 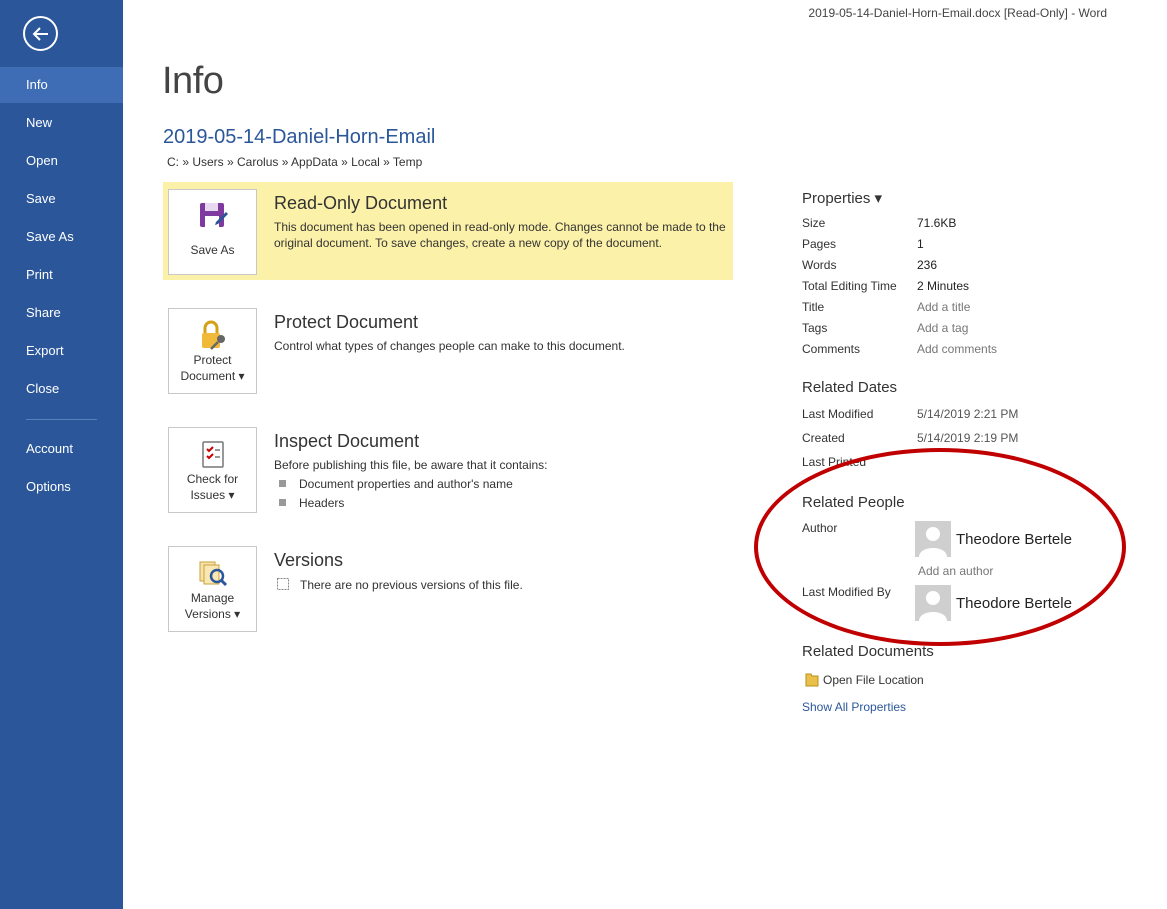 I want to click on prop-value-editing-time: 2 Minutes, so click(x=943, y=286).